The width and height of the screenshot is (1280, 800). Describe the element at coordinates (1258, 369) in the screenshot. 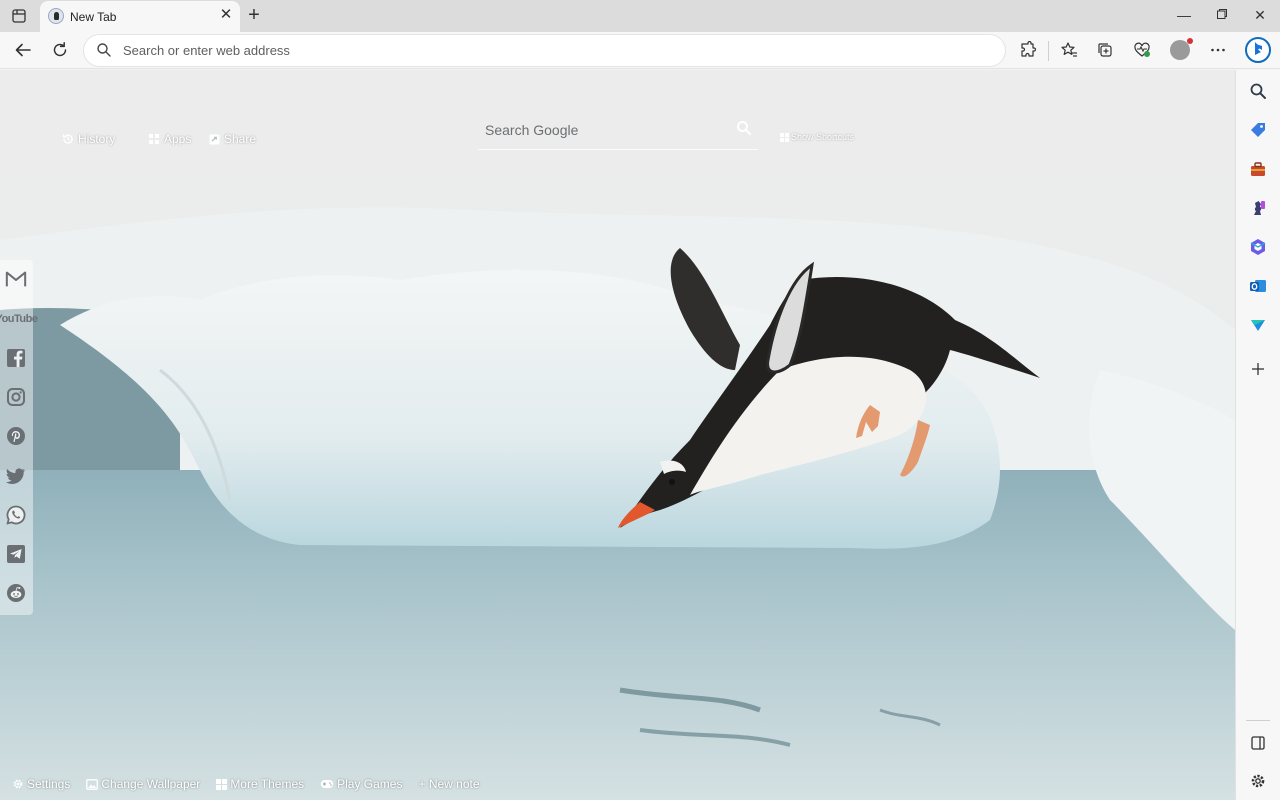

I see `add-icon` at that location.